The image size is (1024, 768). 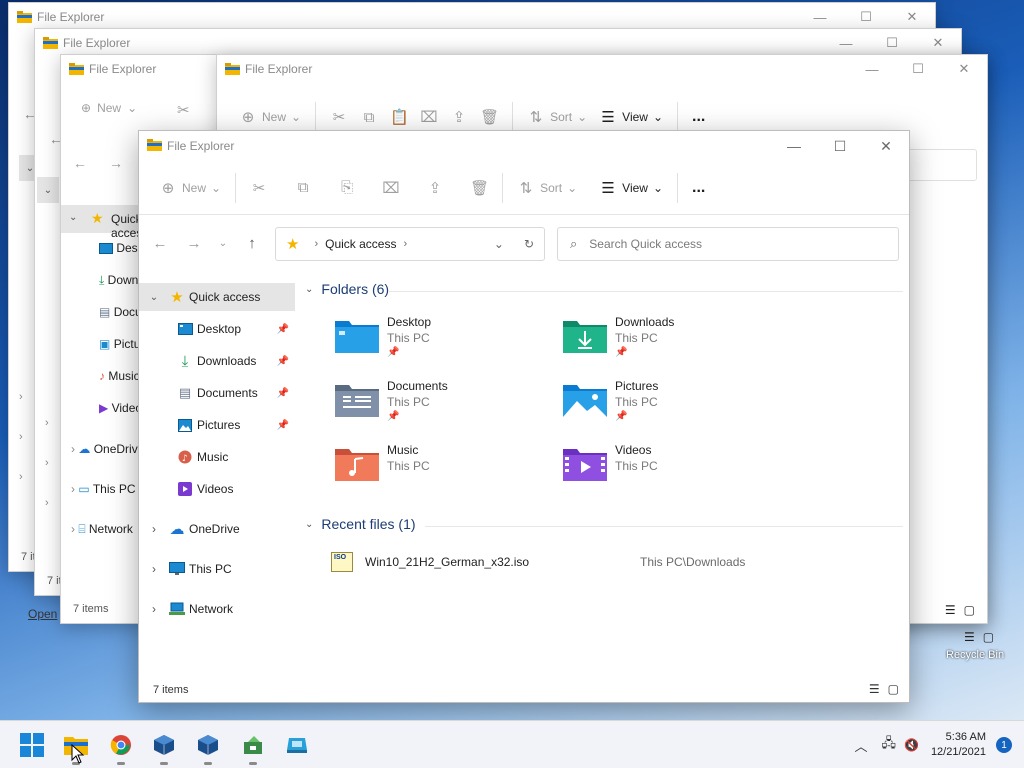 I want to click on sidebar-item-network: › Network, so click(x=217, y=609).